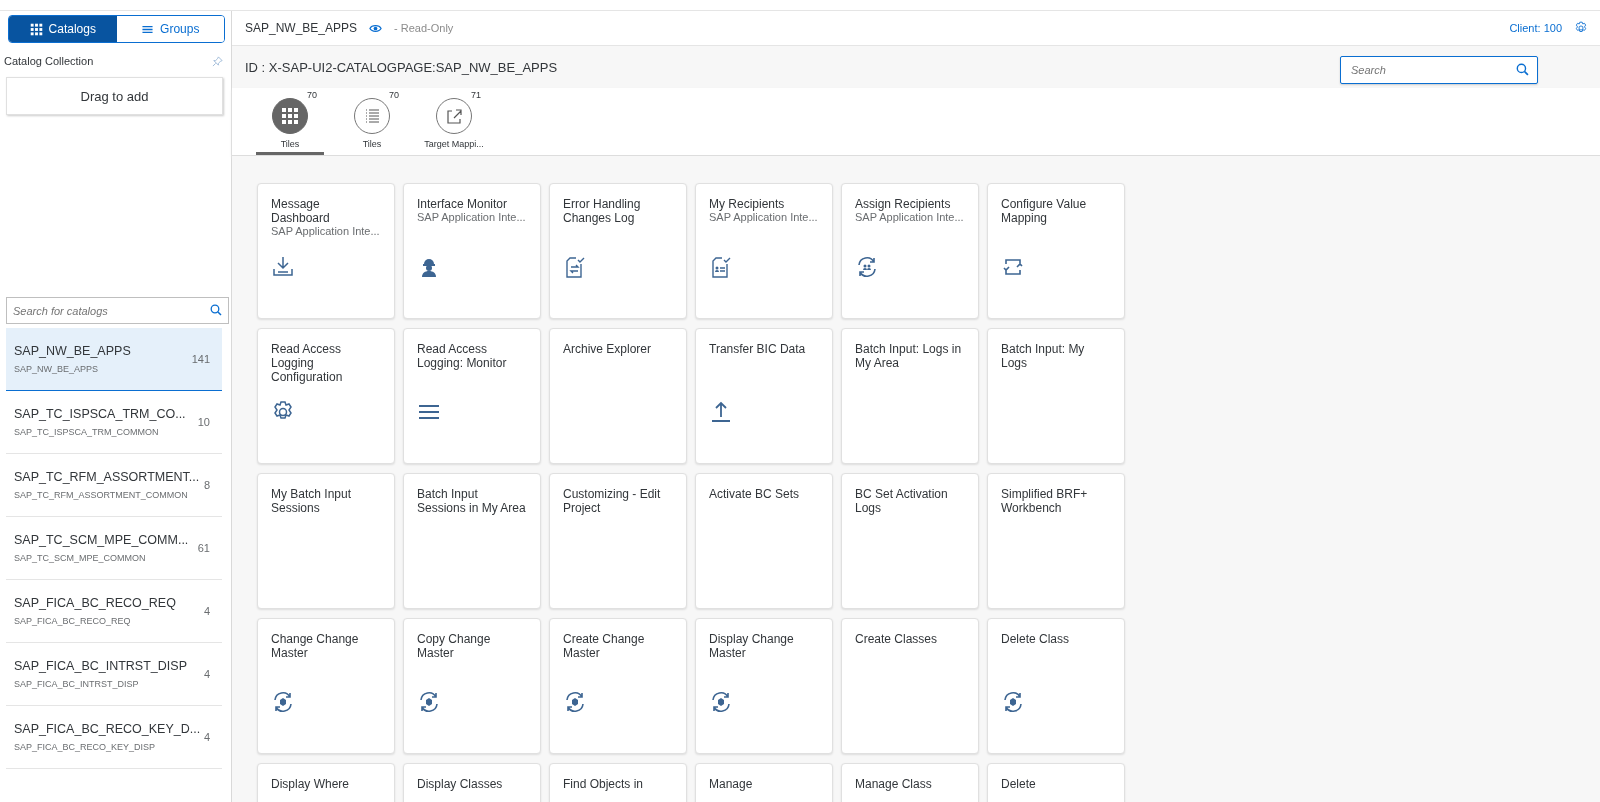  I want to click on tile-title: BC Set Activation Logs, so click(902, 501).